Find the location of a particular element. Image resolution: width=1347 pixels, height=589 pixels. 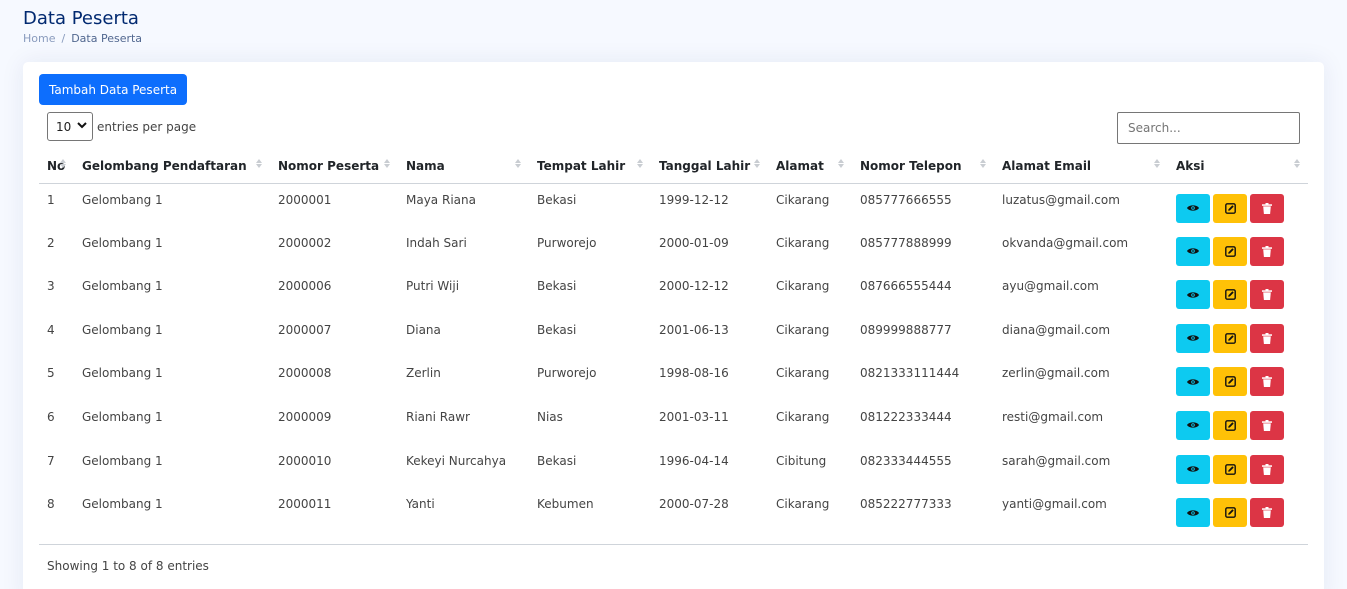

table-cell: 5 is located at coordinates (51, 373).